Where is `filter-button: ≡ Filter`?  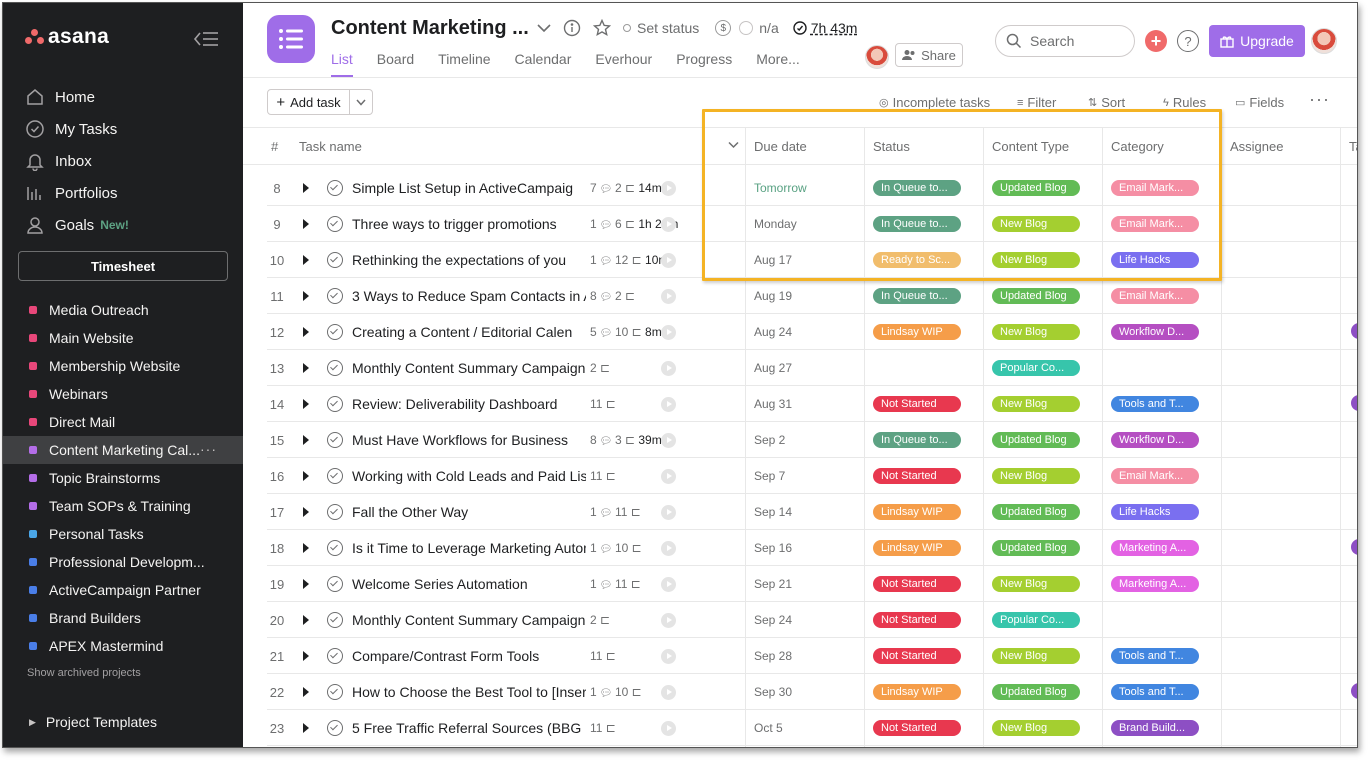
filter-button: ≡ Filter is located at coordinates (1036, 102).